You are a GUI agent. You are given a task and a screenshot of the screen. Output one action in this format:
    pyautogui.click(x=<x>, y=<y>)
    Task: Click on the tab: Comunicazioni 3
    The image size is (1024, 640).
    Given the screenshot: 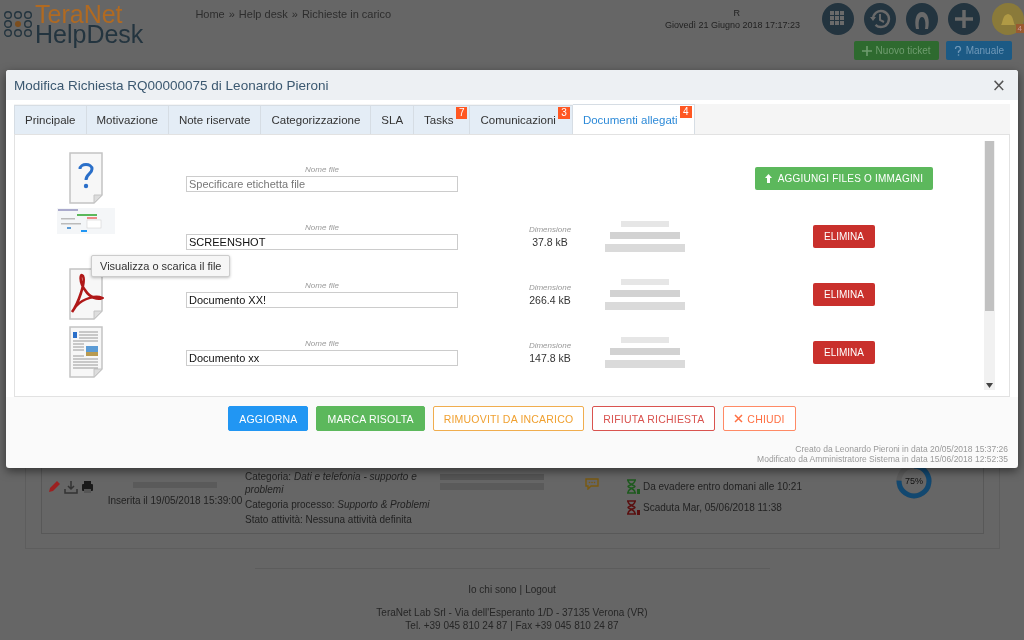 What is the action you would take?
    pyautogui.click(x=521, y=119)
    